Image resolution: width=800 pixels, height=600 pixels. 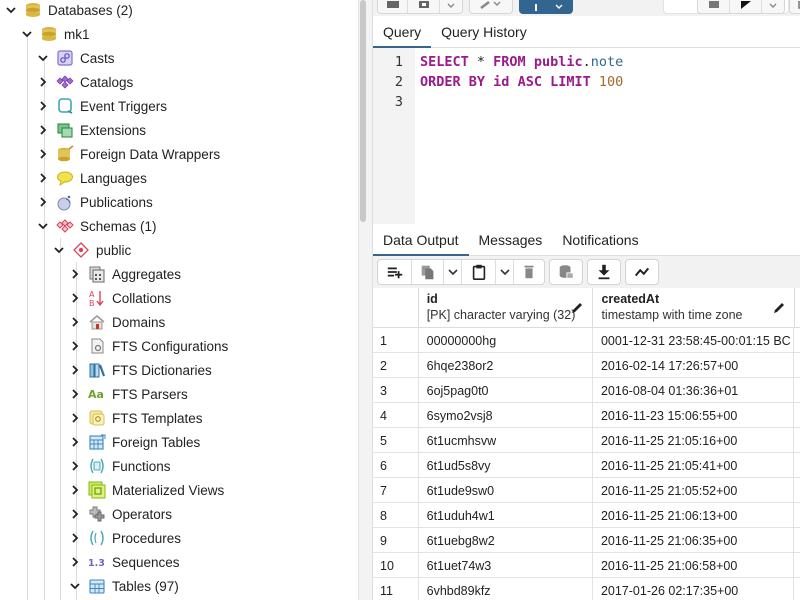 What do you see at coordinates (694, 415) in the screenshot?
I see `createdat-cell: 2016-11-23 15:06:55+00` at bounding box center [694, 415].